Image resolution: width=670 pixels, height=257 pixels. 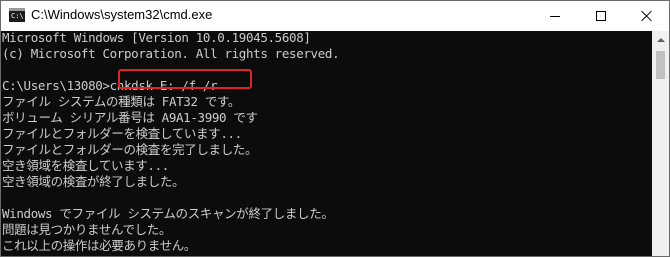 I want to click on minimize-button, so click(x=555, y=16).